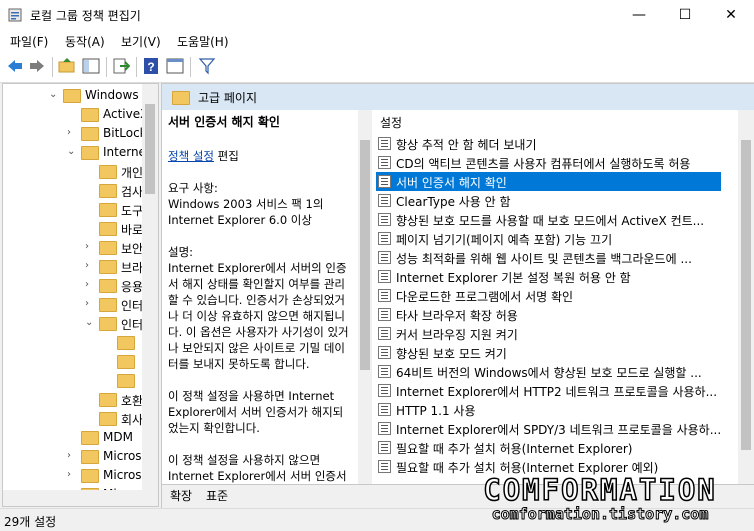 Image resolution: width=754 pixels, height=531 pixels. I want to click on up-folder-icon, so click(67, 66).